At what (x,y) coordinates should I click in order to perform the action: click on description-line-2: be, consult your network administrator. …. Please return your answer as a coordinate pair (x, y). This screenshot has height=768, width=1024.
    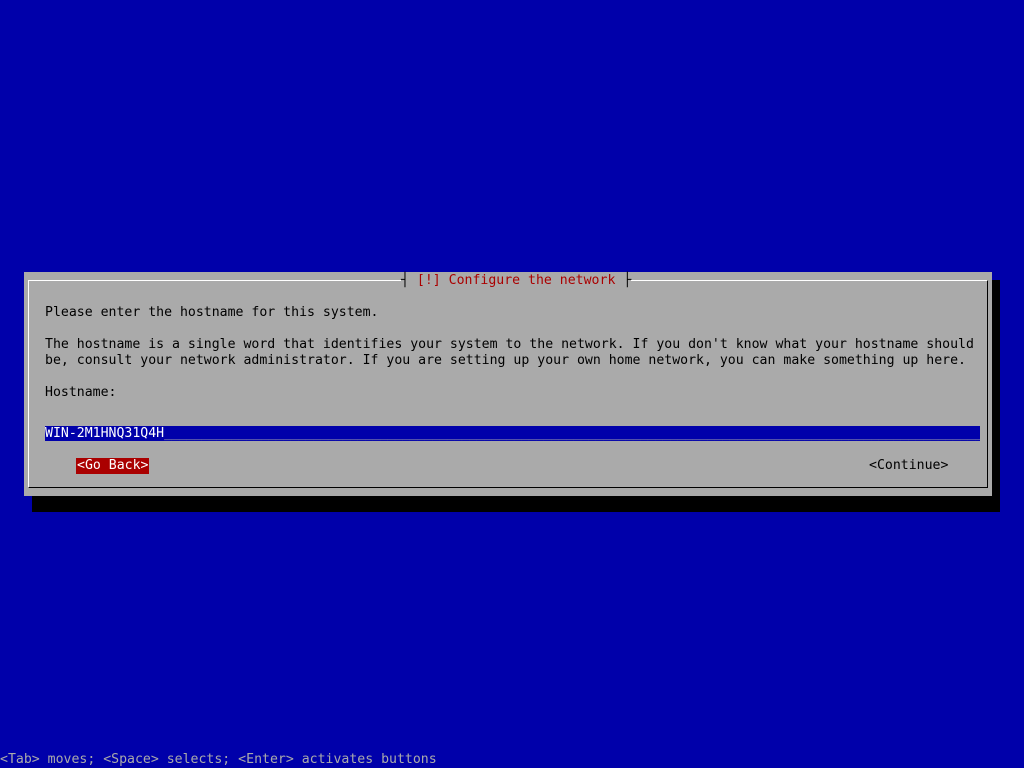
    Looking at the image, I should click on (505, 360).